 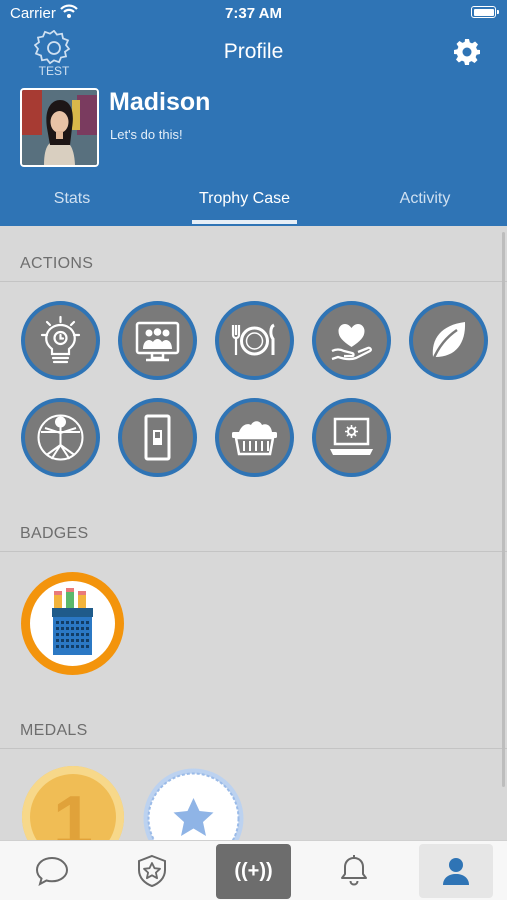 What do you see at coordinates (253, 281) in the screenshot?
I see `actions-divider` at bounding box center [253, 281].